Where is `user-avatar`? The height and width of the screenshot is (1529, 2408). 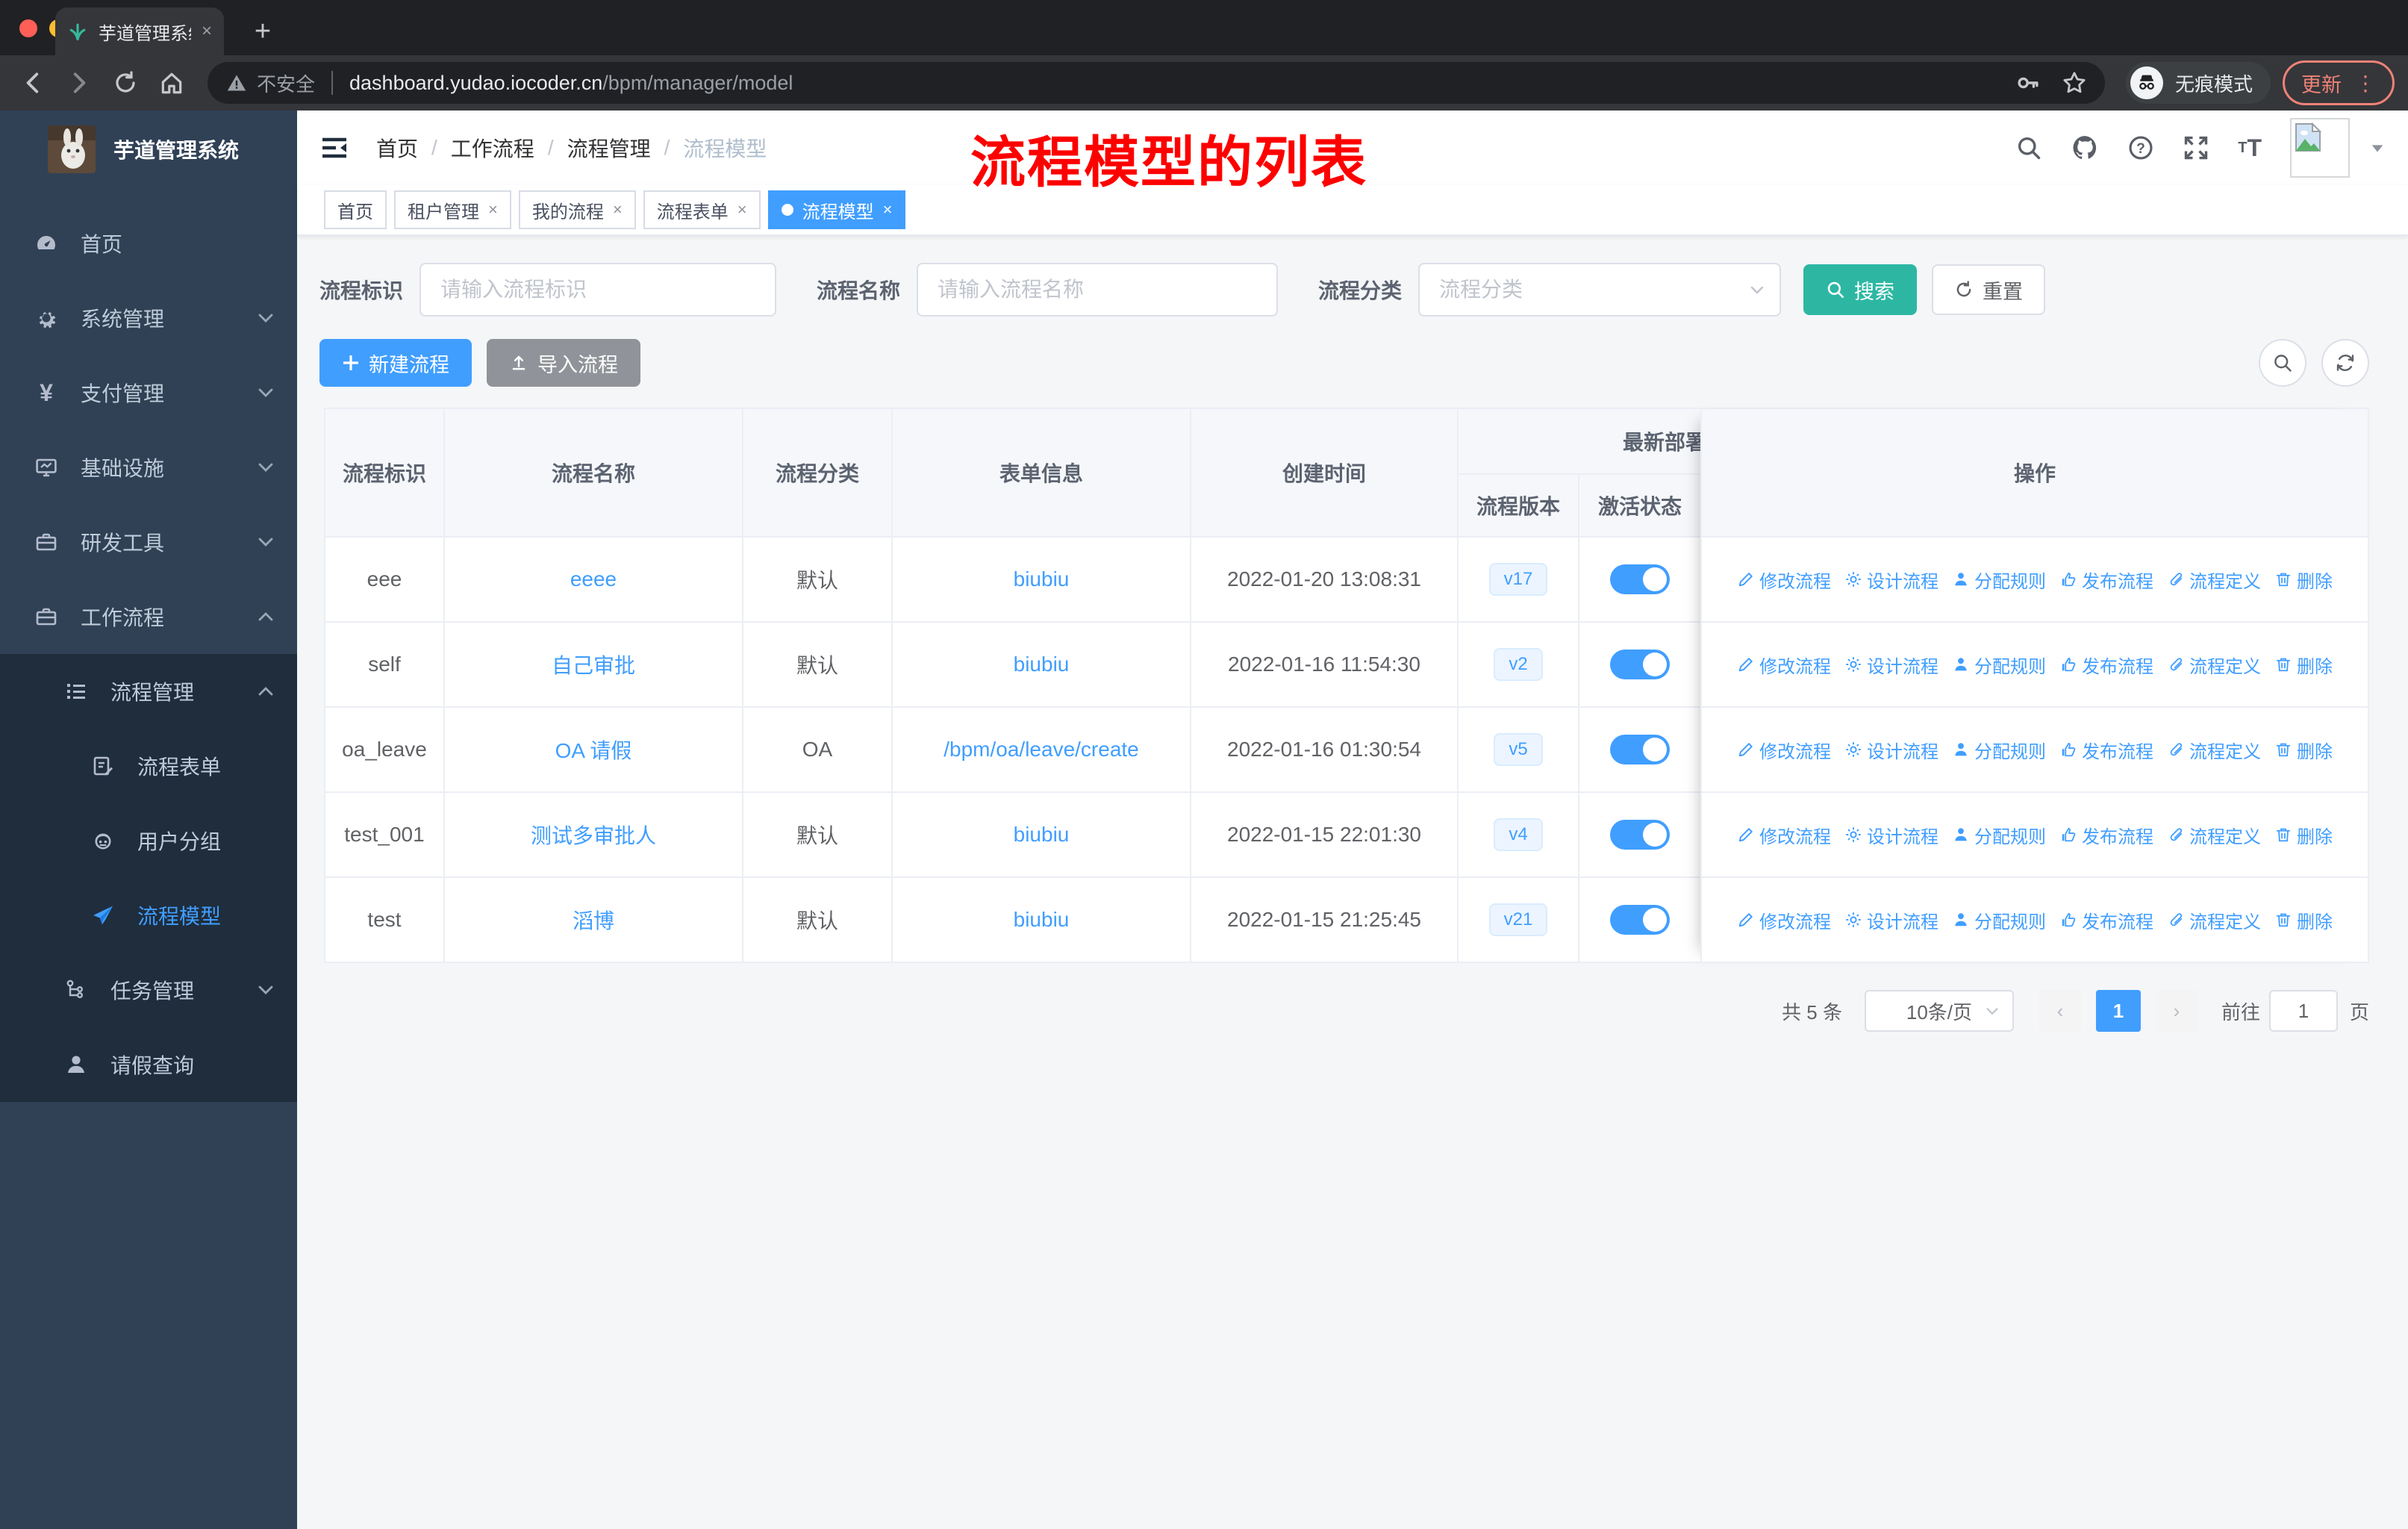
user-avatar is located at coordinates (2320, 148).